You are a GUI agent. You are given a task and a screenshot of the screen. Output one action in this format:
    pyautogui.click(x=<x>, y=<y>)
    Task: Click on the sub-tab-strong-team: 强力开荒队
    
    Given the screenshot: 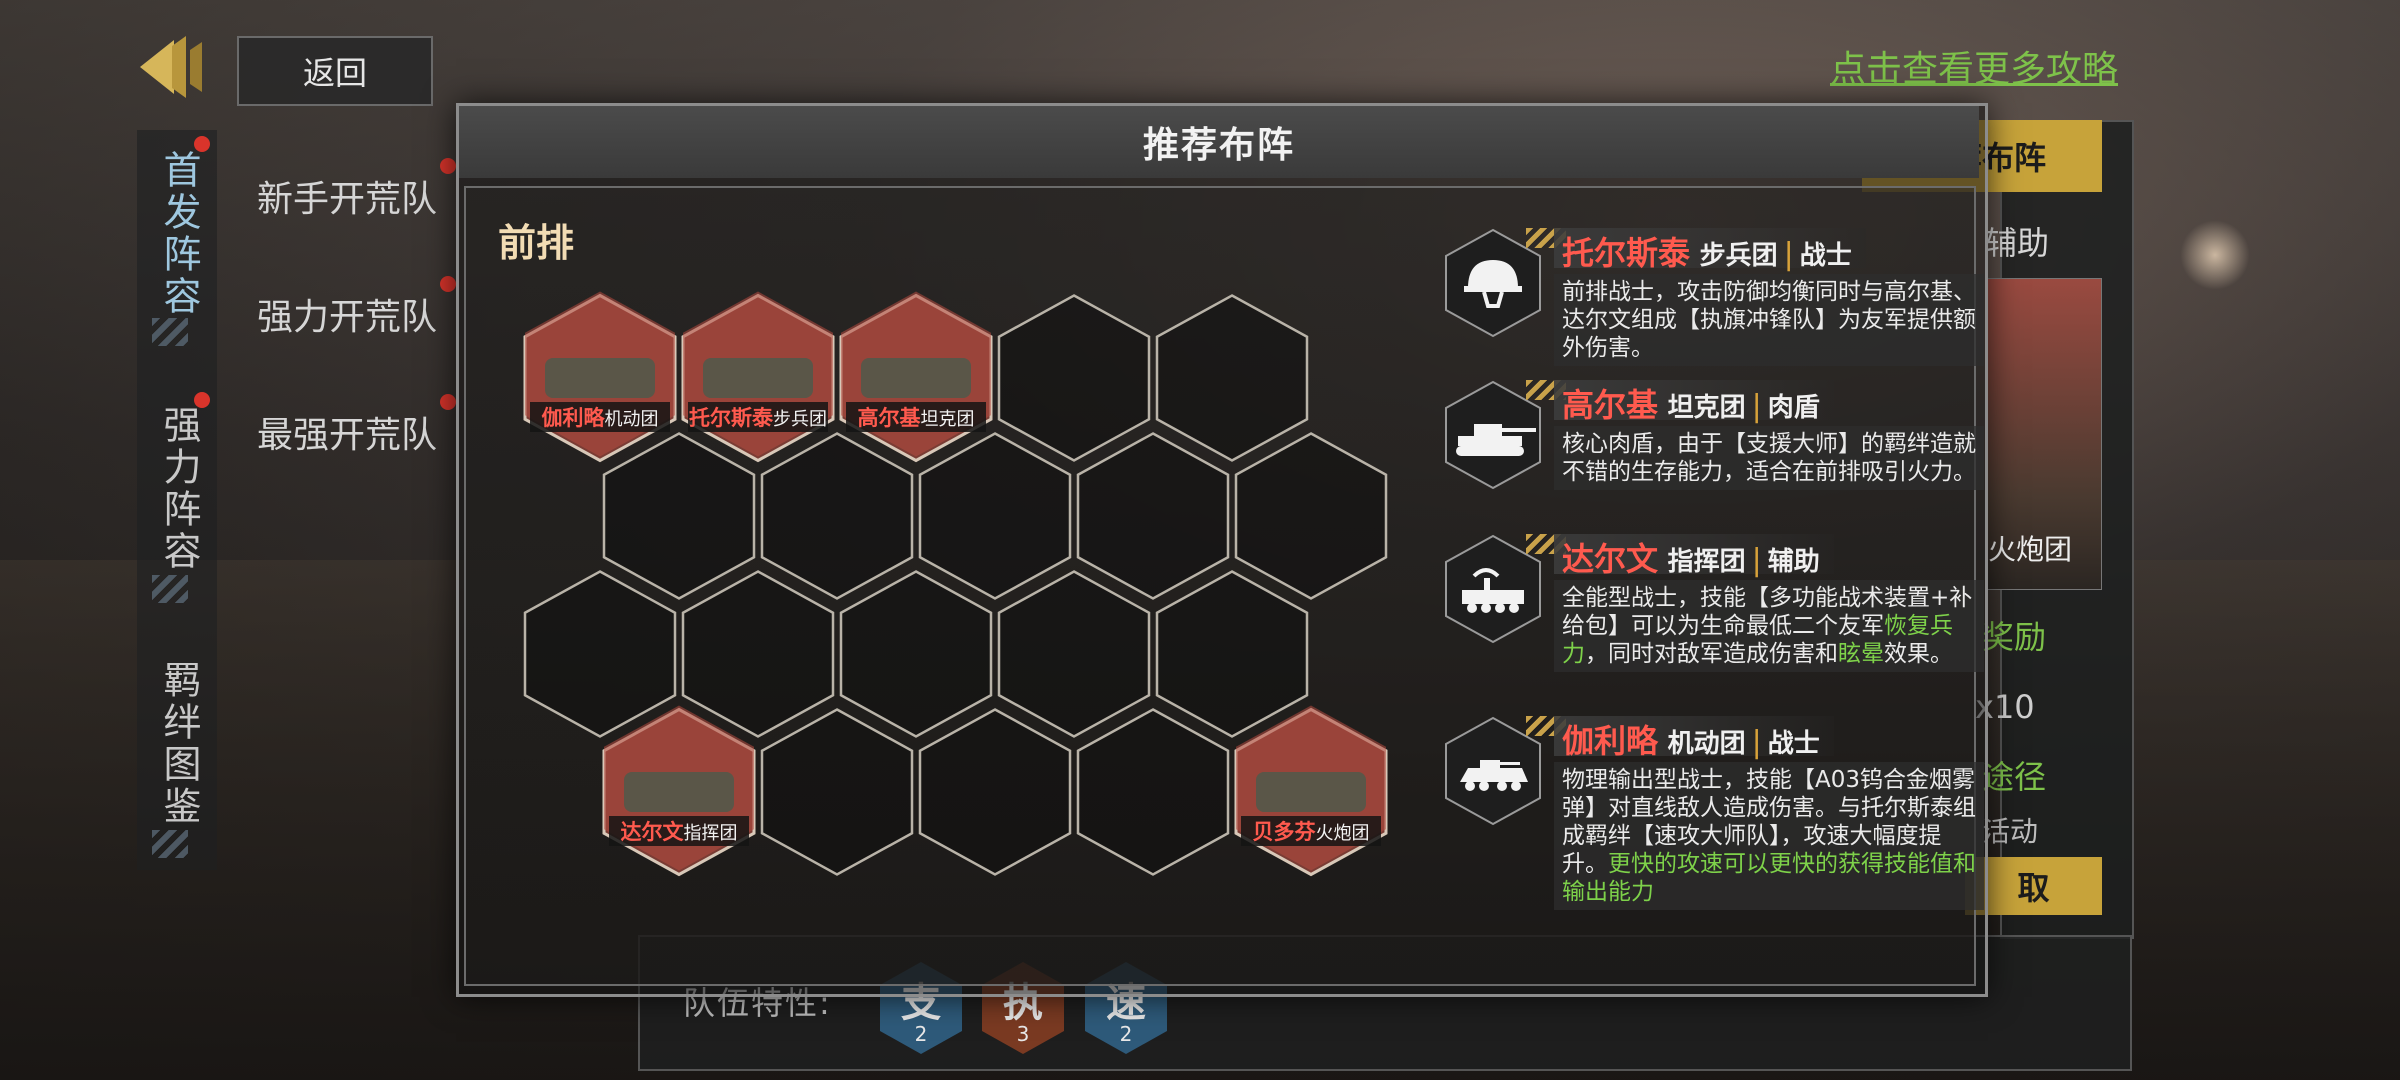 What is the action you would take?
    pyautogui.click(x=347, y=314)
    